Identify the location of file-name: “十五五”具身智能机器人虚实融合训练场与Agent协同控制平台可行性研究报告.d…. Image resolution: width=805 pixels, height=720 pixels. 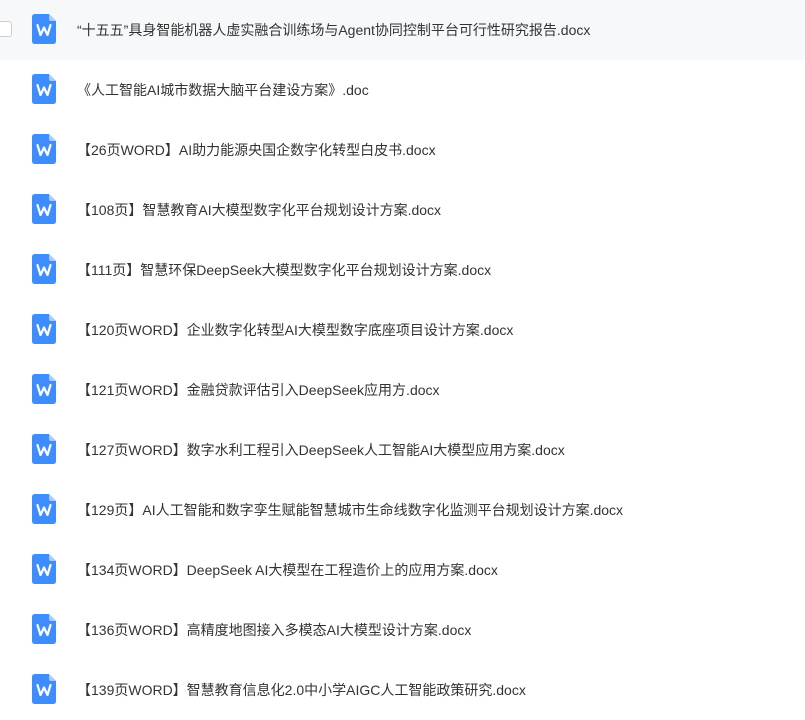
(333, 30).